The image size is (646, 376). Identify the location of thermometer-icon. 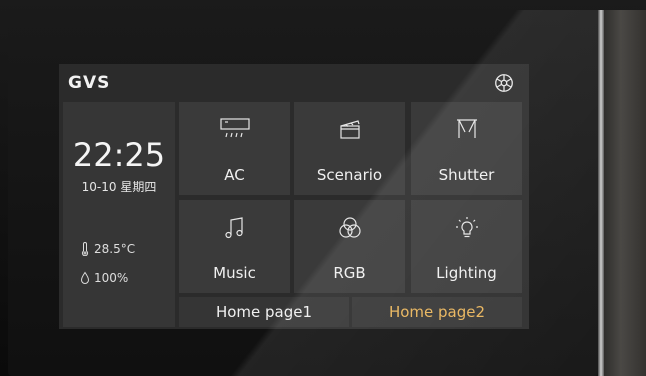
(85, 249).